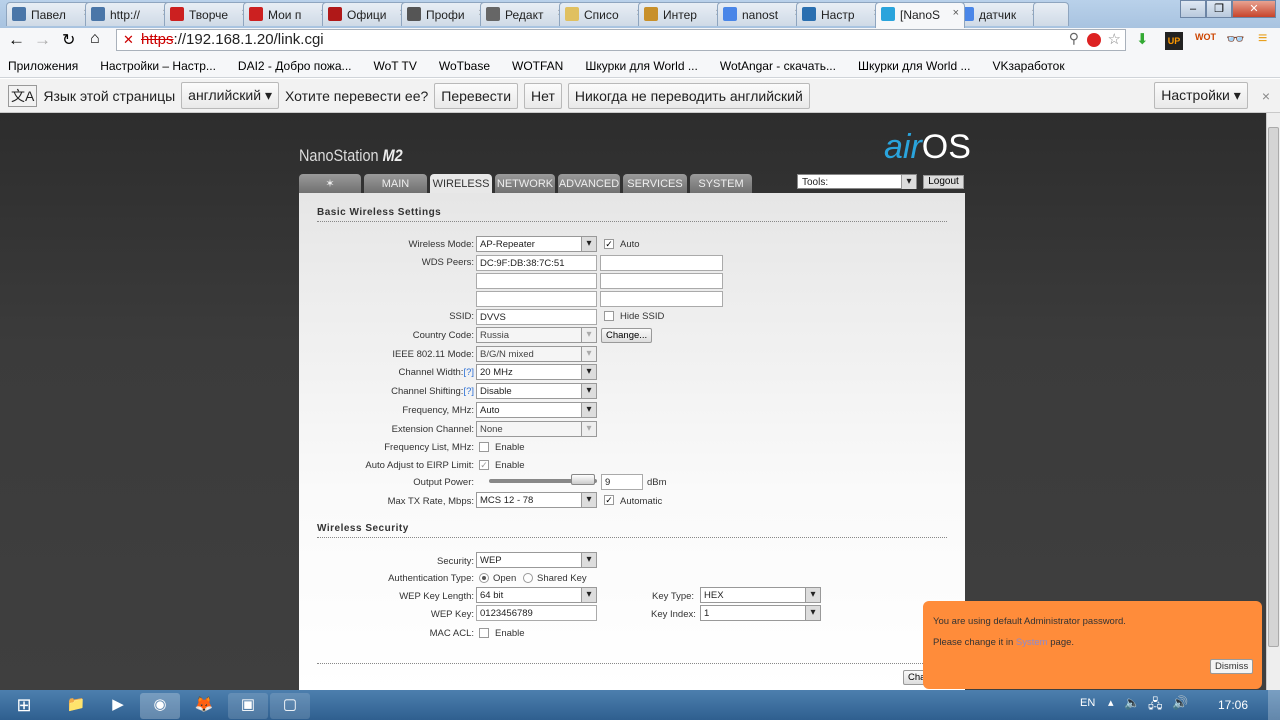  What do you see at coordinates (1074, 38) in the screenshot?
I see `zoom-icon: ⚲` at bounding box center [1074, 38].